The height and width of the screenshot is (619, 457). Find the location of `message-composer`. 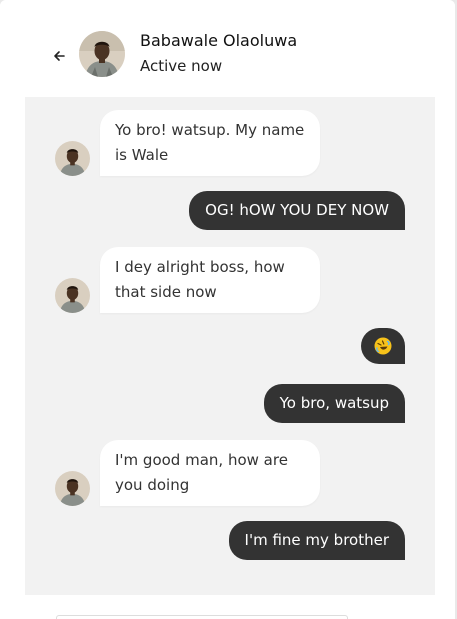

message-composer is located at coordinates (227, 607).